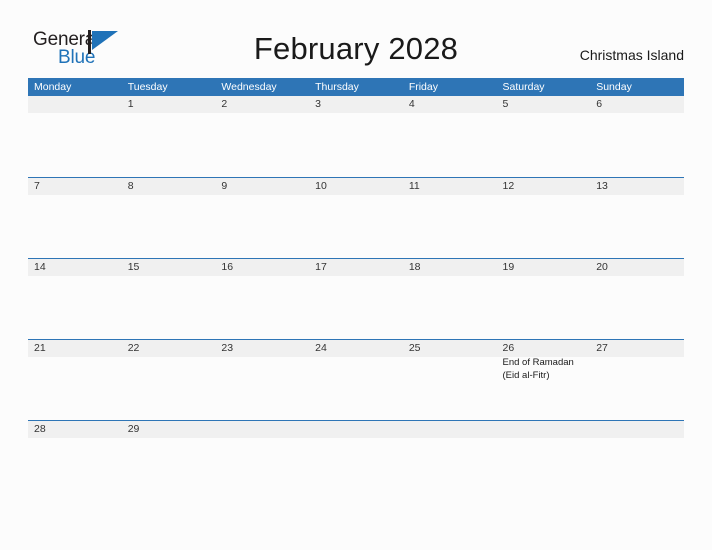 The width and height of the screenshot is (712, 550). I want to click on week-events-layer: End of Ramadan (Eid al-Fitr), so click(356, 369).